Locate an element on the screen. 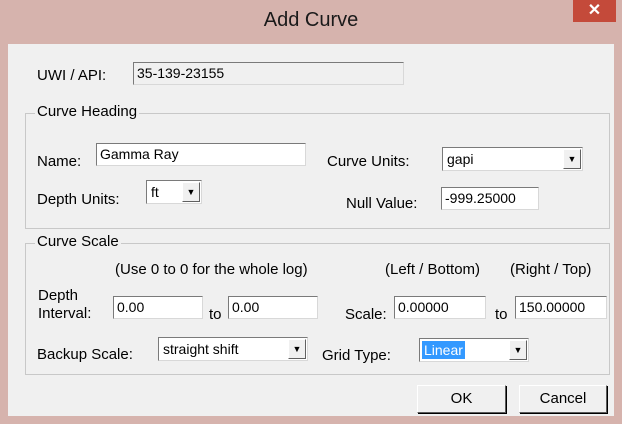 The height and width of the screenshot is (424, 622). grid-type-value: Linear is located at coordinates (443, 350).